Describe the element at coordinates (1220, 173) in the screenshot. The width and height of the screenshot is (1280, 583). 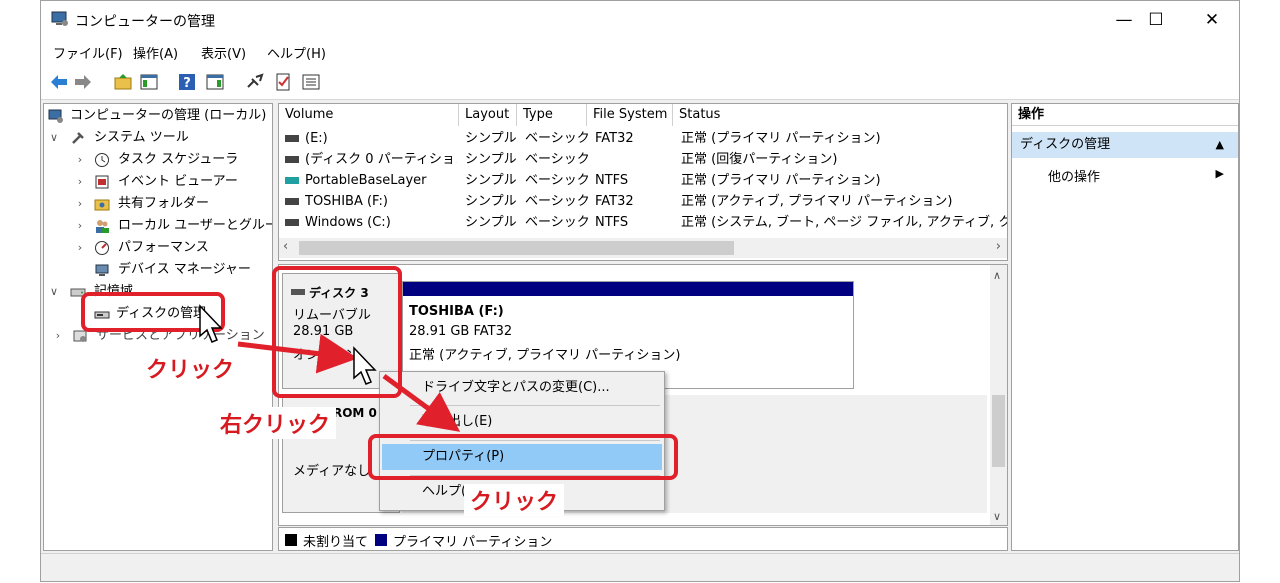
I see `submenu-arrow-icon: ▶` at that location.